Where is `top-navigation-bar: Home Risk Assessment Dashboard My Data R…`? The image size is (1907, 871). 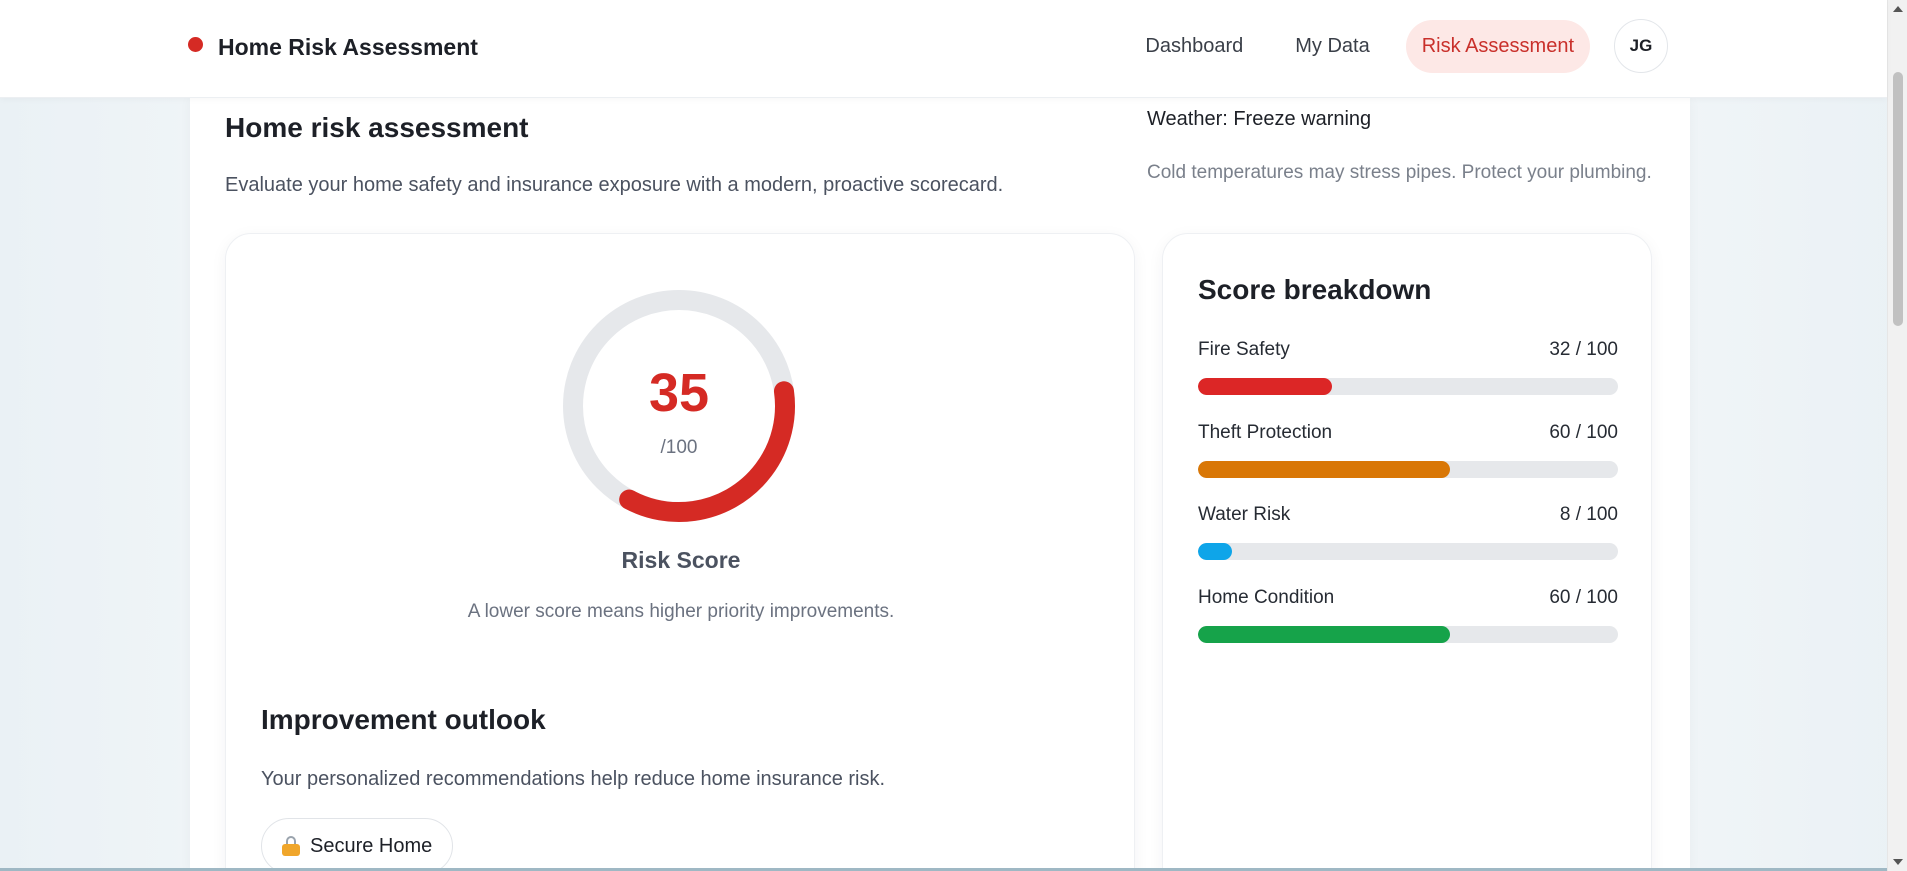
top-navigation-bar: Home Risk Assessment Dashboard My Data R… is located at coordinates (943, 49).